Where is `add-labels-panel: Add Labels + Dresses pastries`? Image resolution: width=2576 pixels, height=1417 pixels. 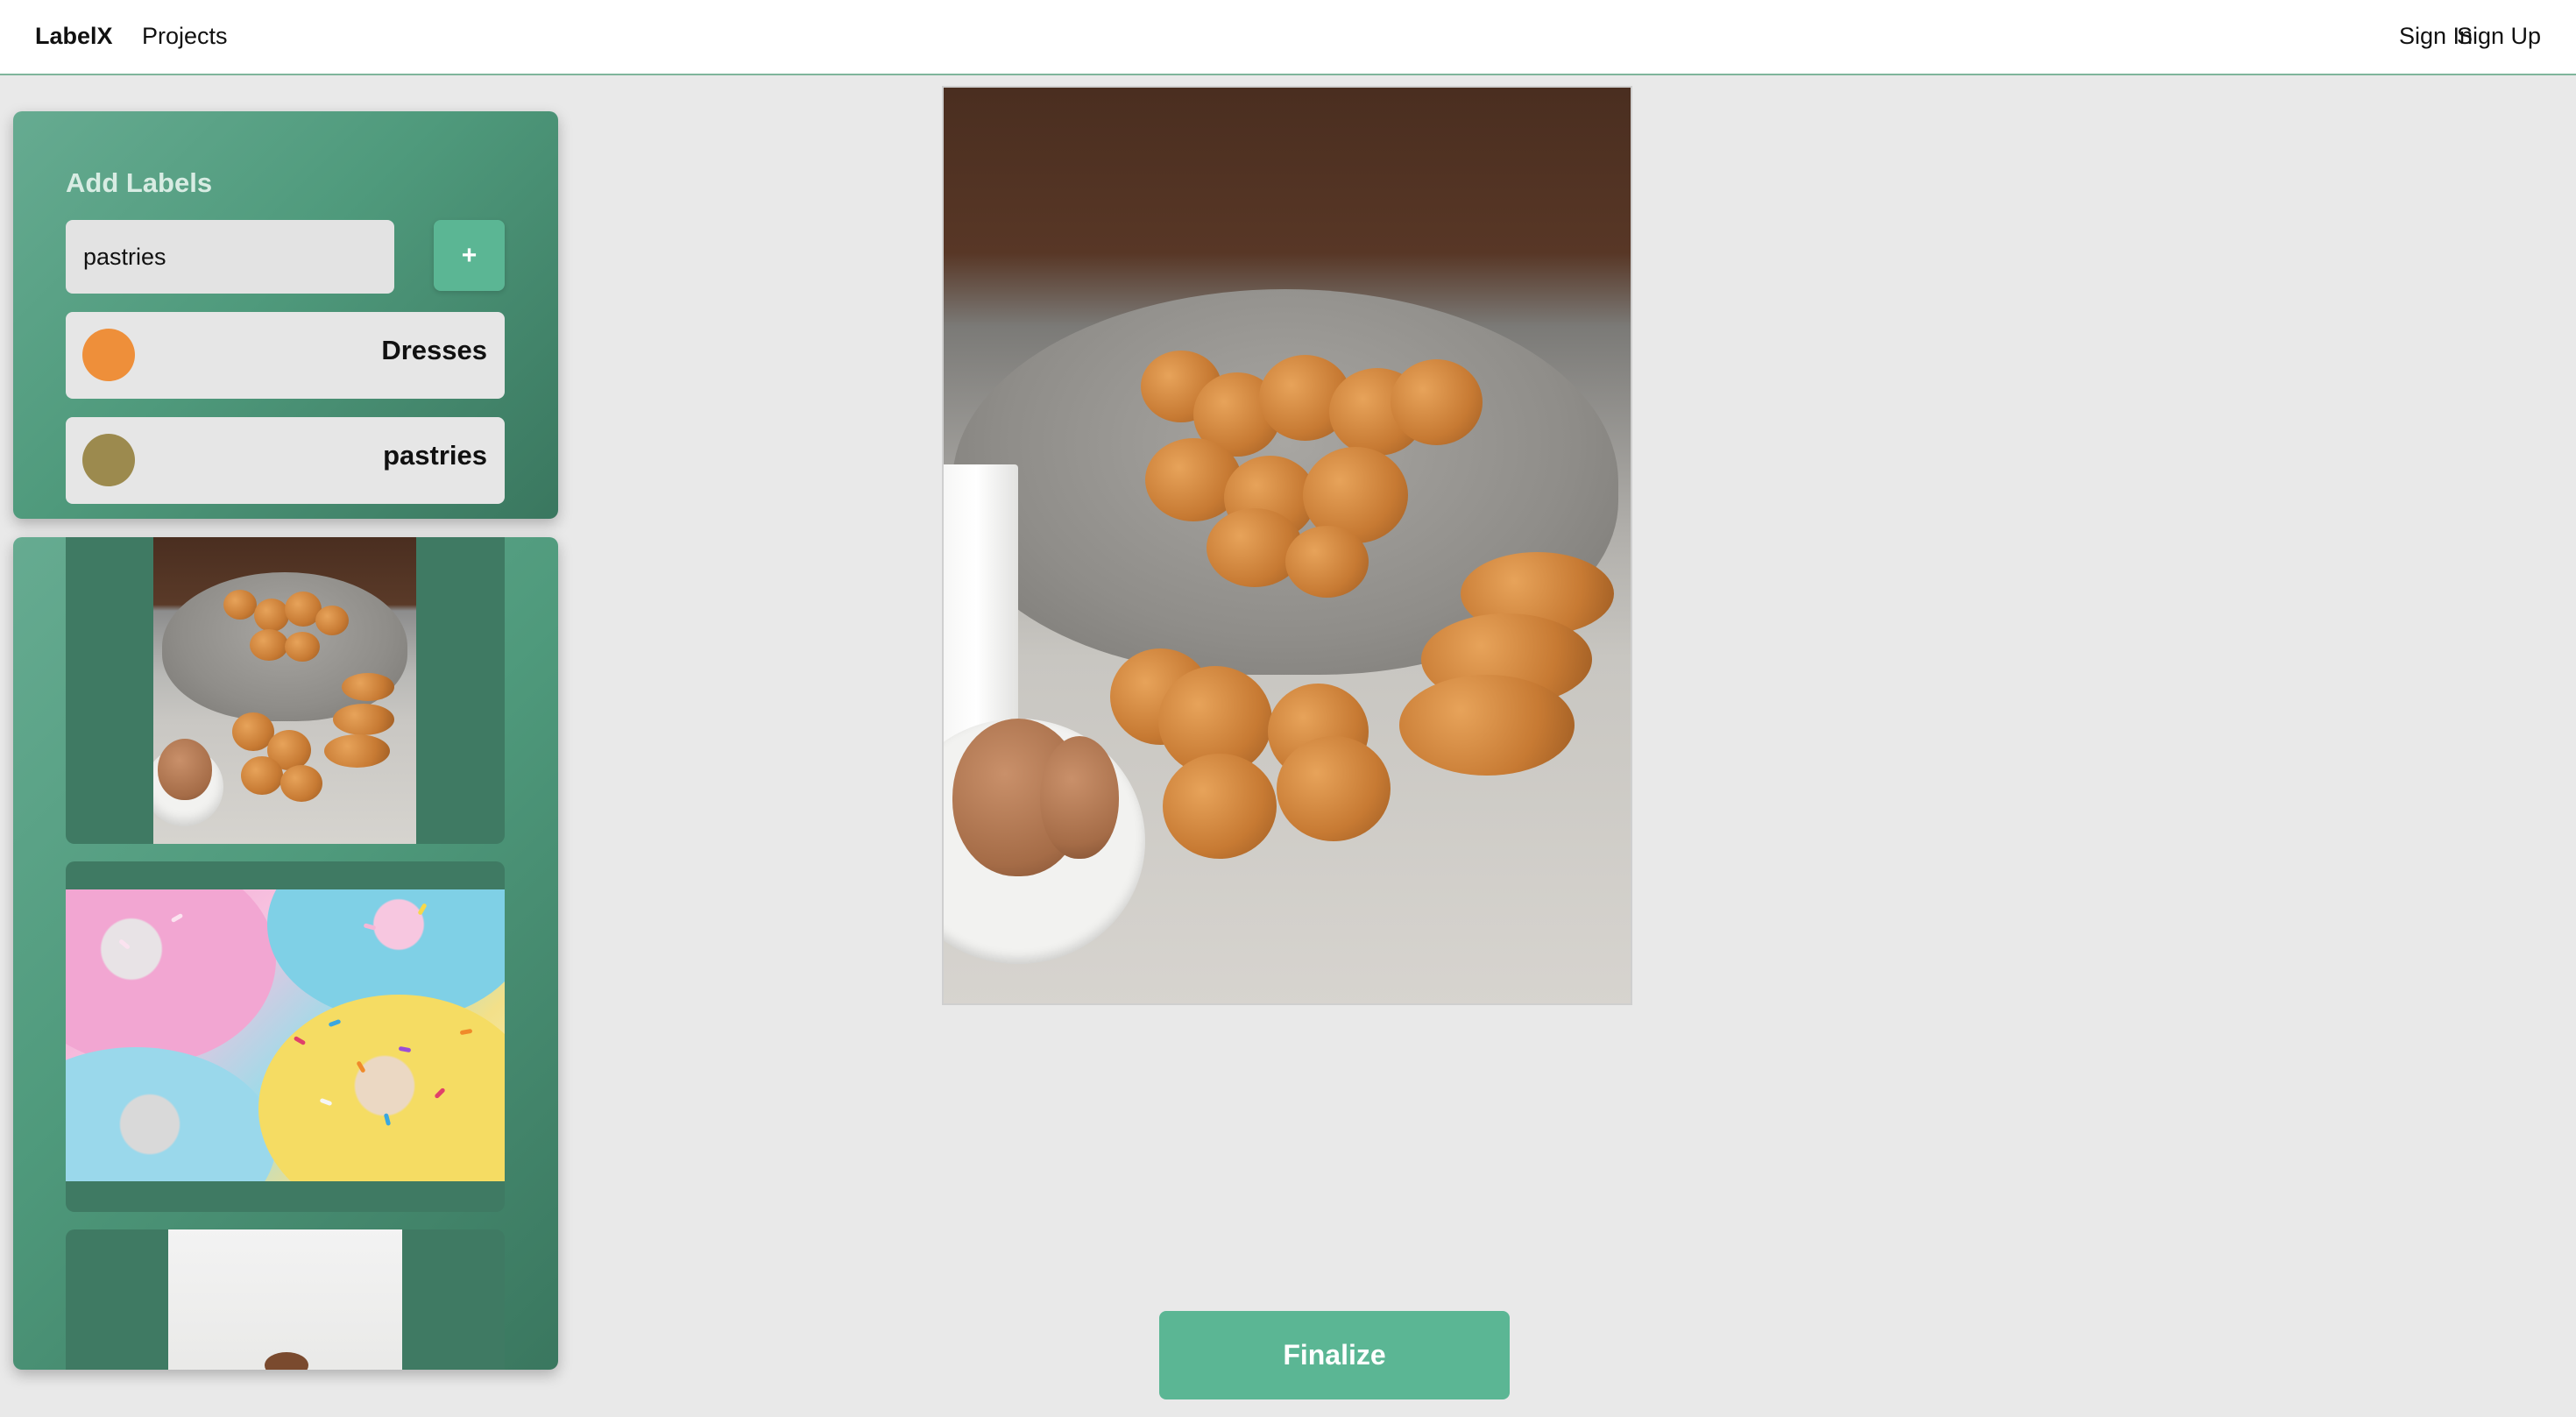
add-labels-panel: Add Labels + Dresses pastries is located at coordinates (285, 315).